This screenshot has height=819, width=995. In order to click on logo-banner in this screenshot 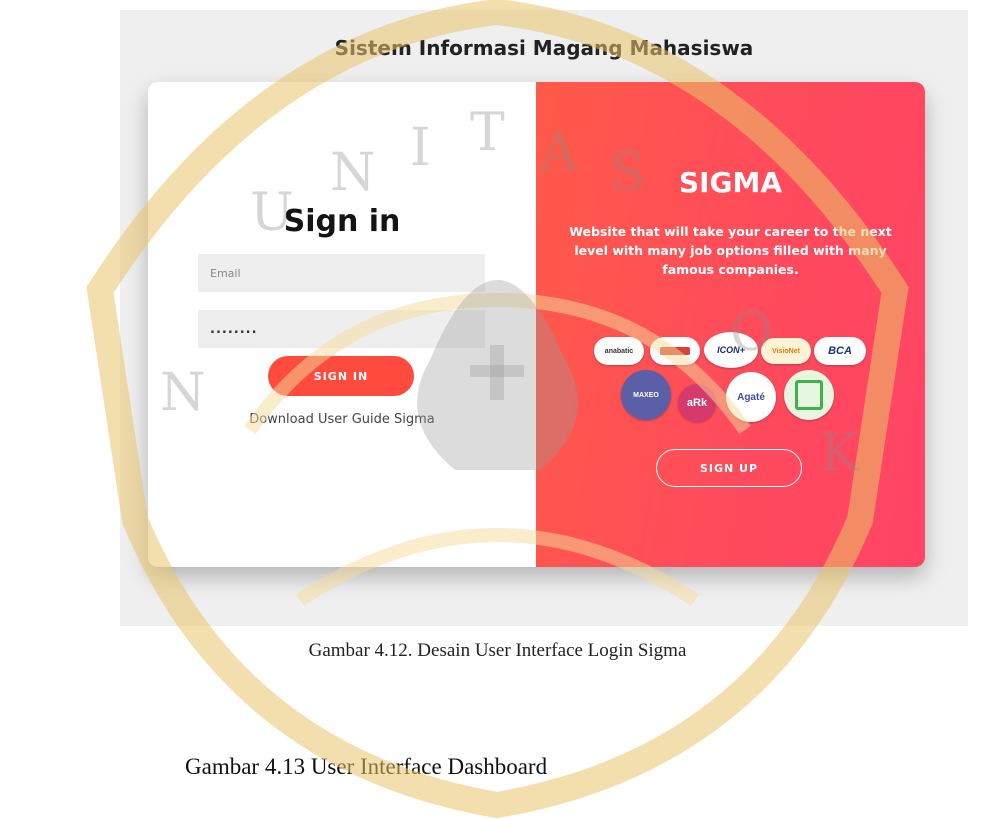, I will do `click(675, 351)`.